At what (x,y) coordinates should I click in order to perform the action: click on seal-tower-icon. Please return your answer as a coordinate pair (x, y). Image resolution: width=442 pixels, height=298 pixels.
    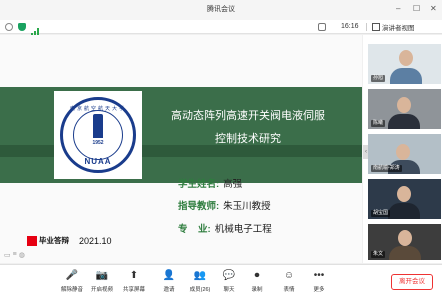
    Looking at the image, I should click on (98, 126).